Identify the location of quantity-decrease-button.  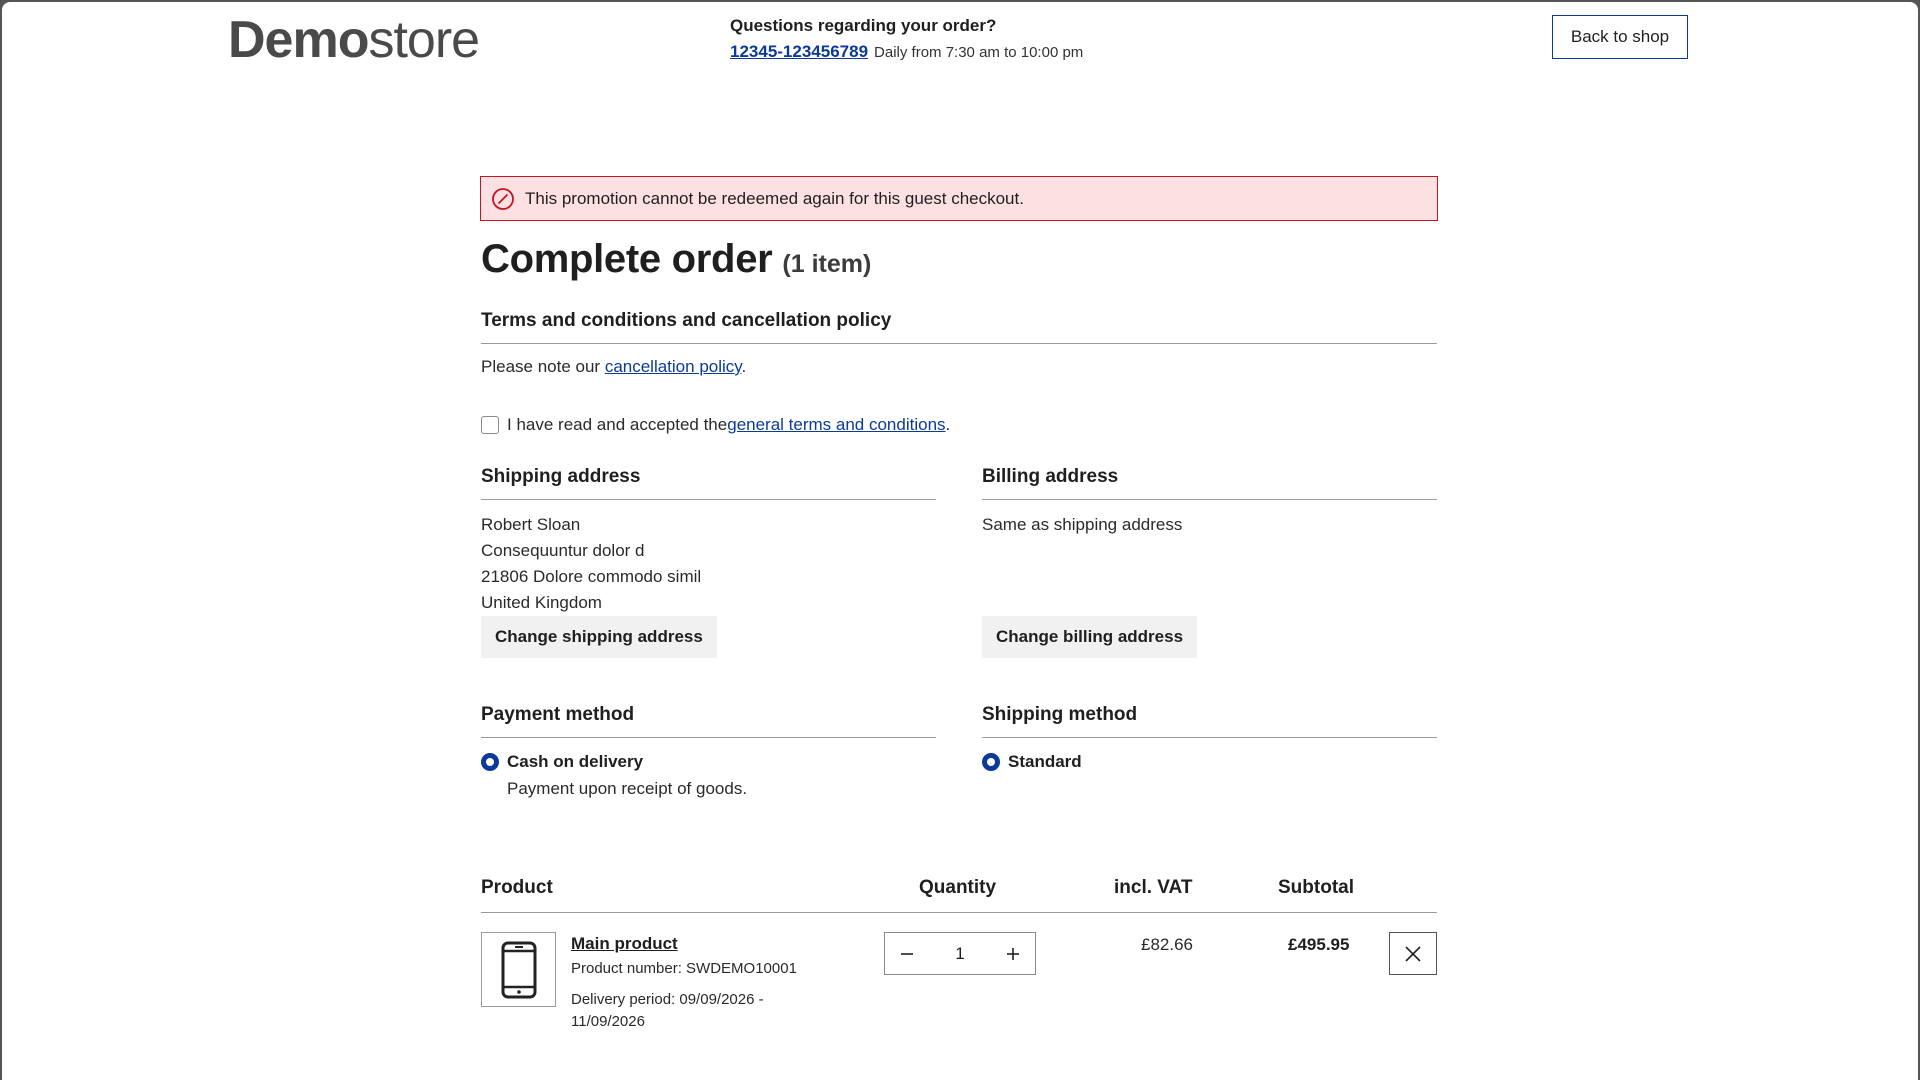
(907, 953).